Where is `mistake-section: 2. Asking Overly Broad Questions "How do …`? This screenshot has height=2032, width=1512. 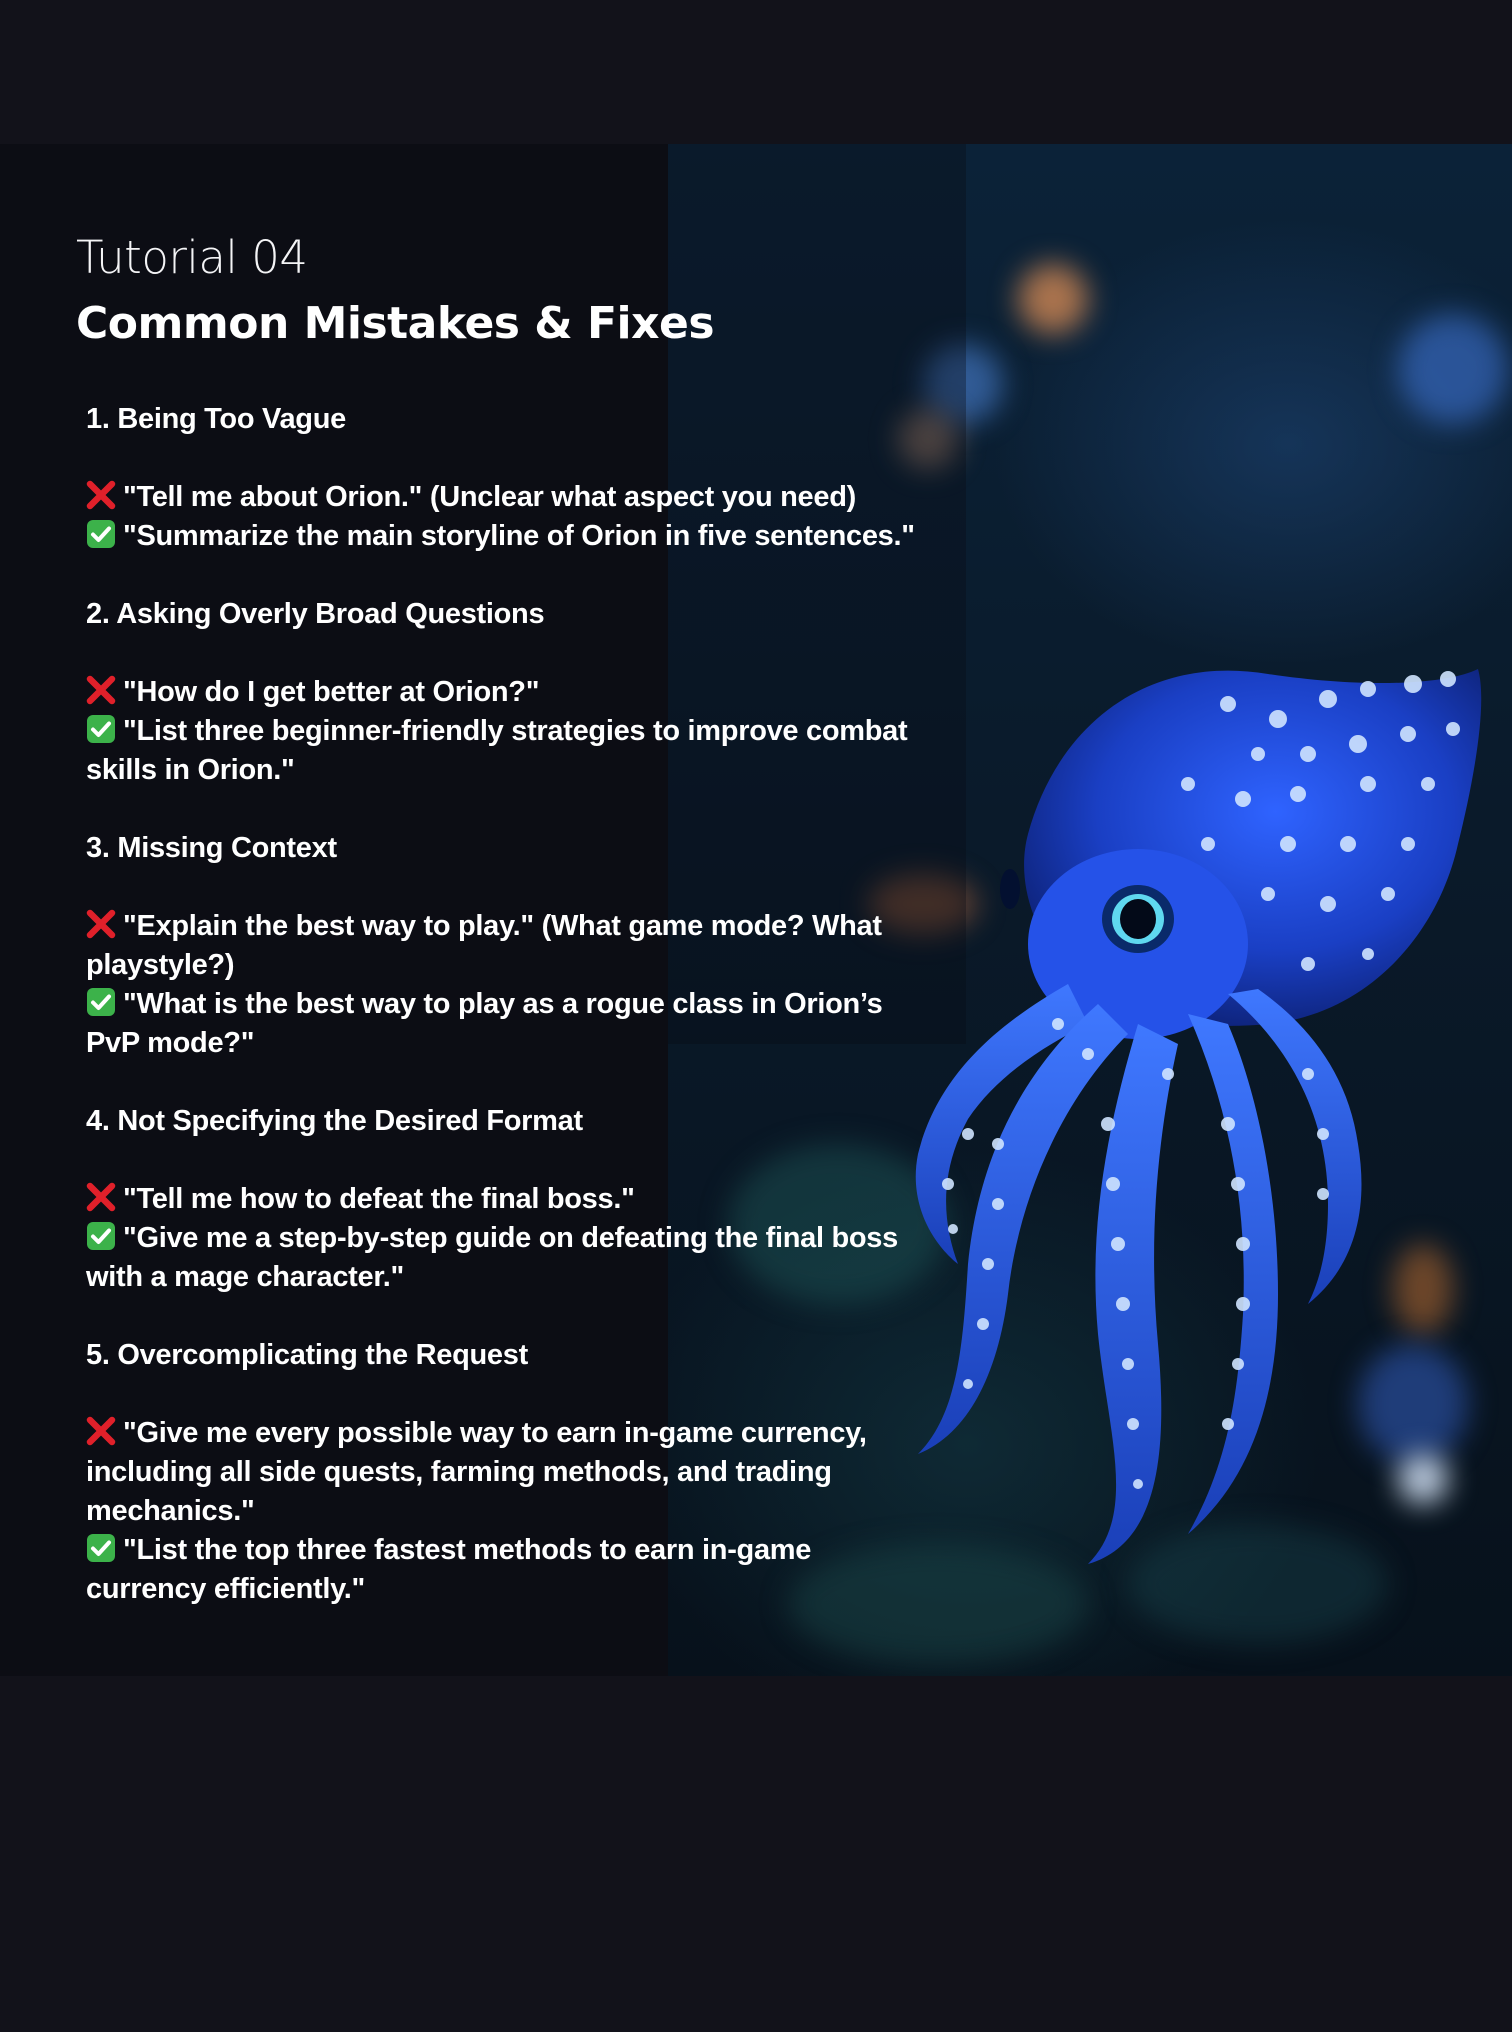
mistake-section: 2. Asking Overly Broad Questions "How do … is located at coordinates (511, 692).